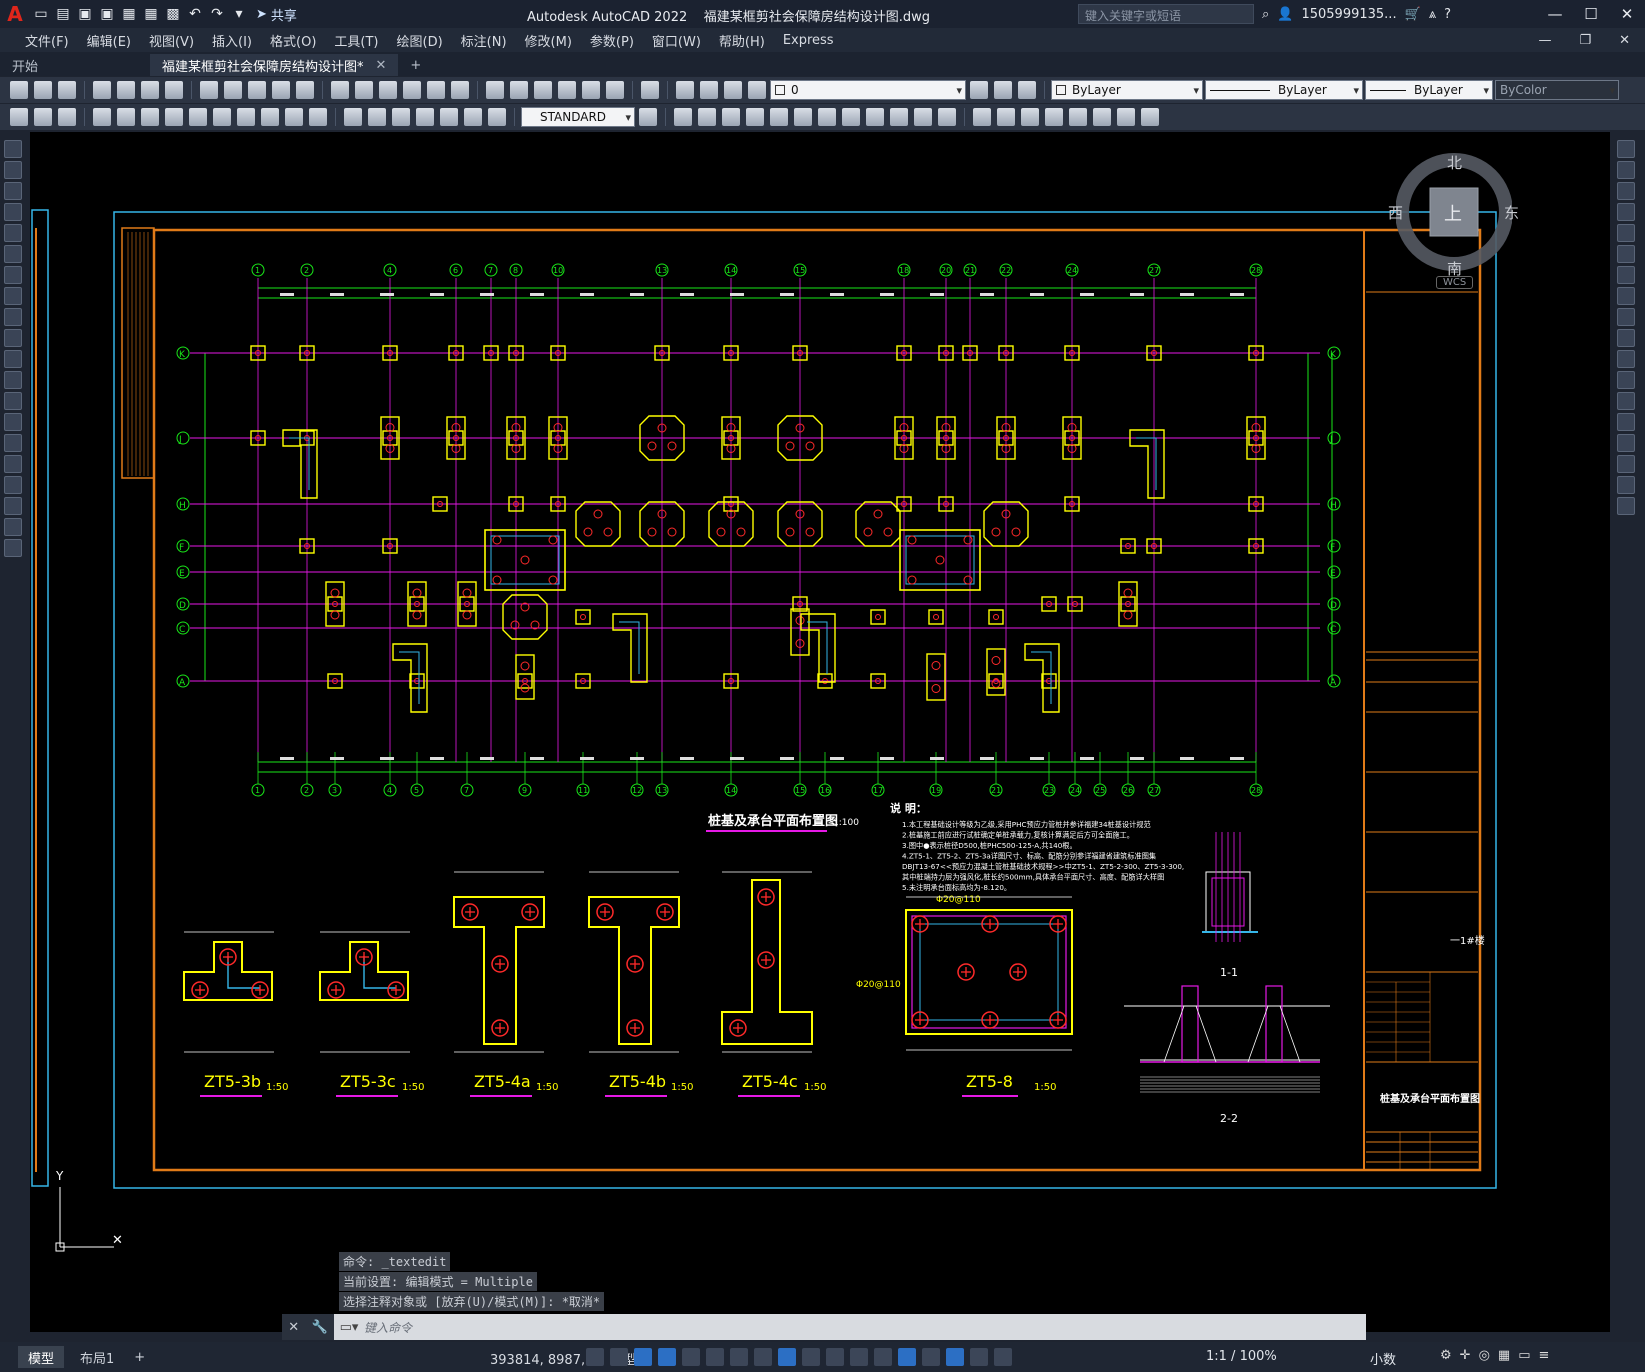  Describe the element at coordinates (982, 117) in the screenshot. I see `modify-chamfer-icon` at that location.